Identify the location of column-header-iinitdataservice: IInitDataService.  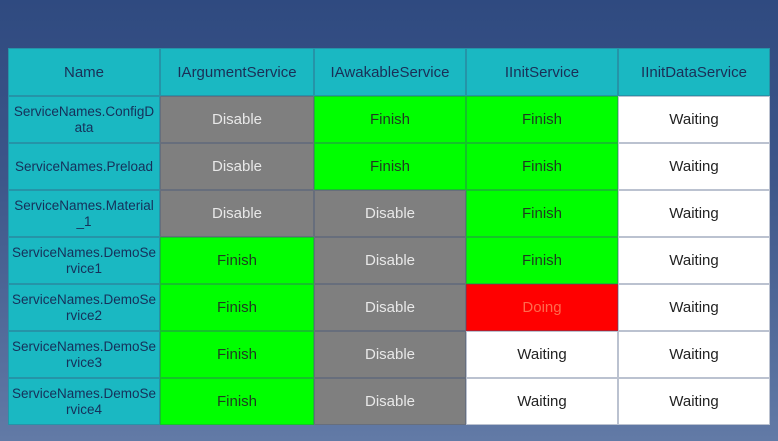
(694, 72).